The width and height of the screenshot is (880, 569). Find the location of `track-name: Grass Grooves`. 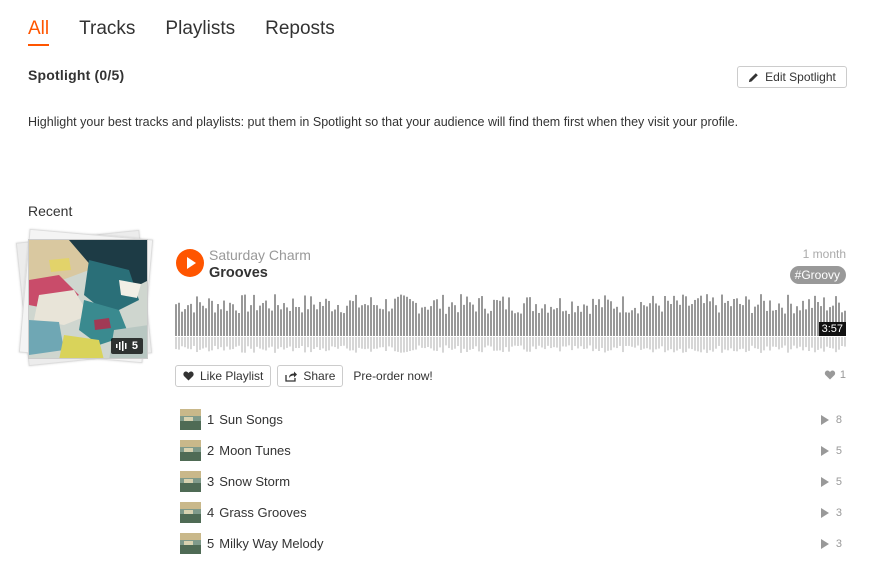

track-name: Grass Grooves is located at coordinates (262, 512).